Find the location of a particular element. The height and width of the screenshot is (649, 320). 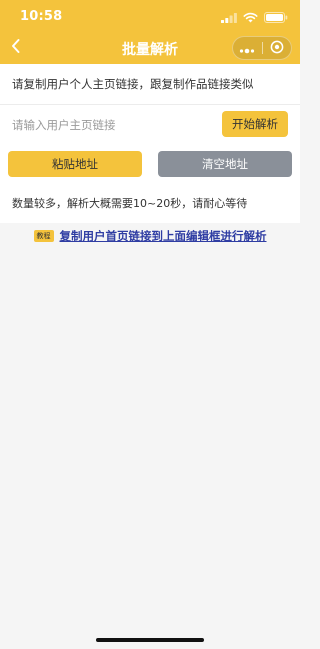

instruction-text: 请复制用户个人主页链接，跟复制作品链接类似 is located at coordinates (150, 84).